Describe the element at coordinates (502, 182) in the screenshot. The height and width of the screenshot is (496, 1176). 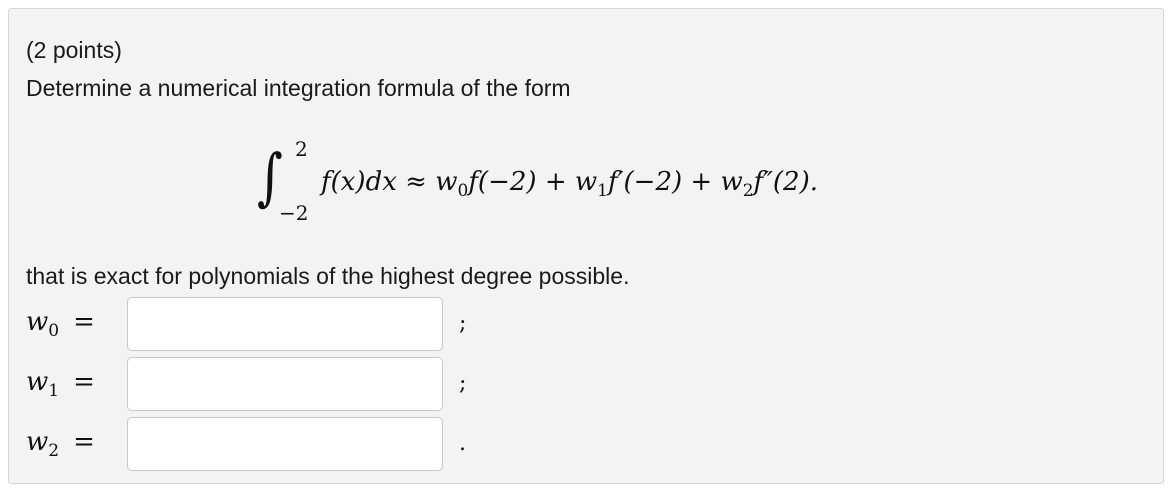
I see `term-0-function: f(−2)` at that location.